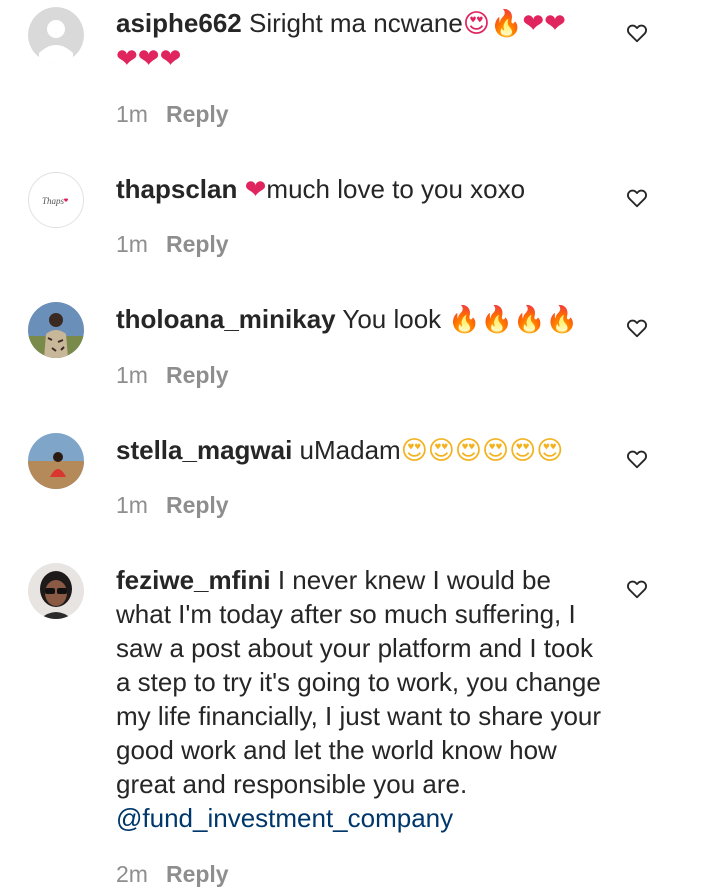 The width and height of the screenshot is (720, 893). Describe the element at coordinates (514, 24) in the screenshot. I see `comment-emoji: 😍🔥❤❤` at that location.